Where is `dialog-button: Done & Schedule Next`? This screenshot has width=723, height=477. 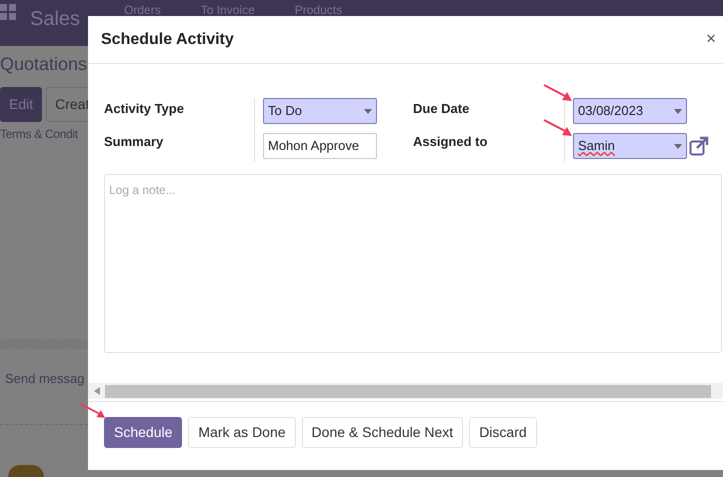
dialog-button: Done & Schedule Next is located at coordinates (383, 432).